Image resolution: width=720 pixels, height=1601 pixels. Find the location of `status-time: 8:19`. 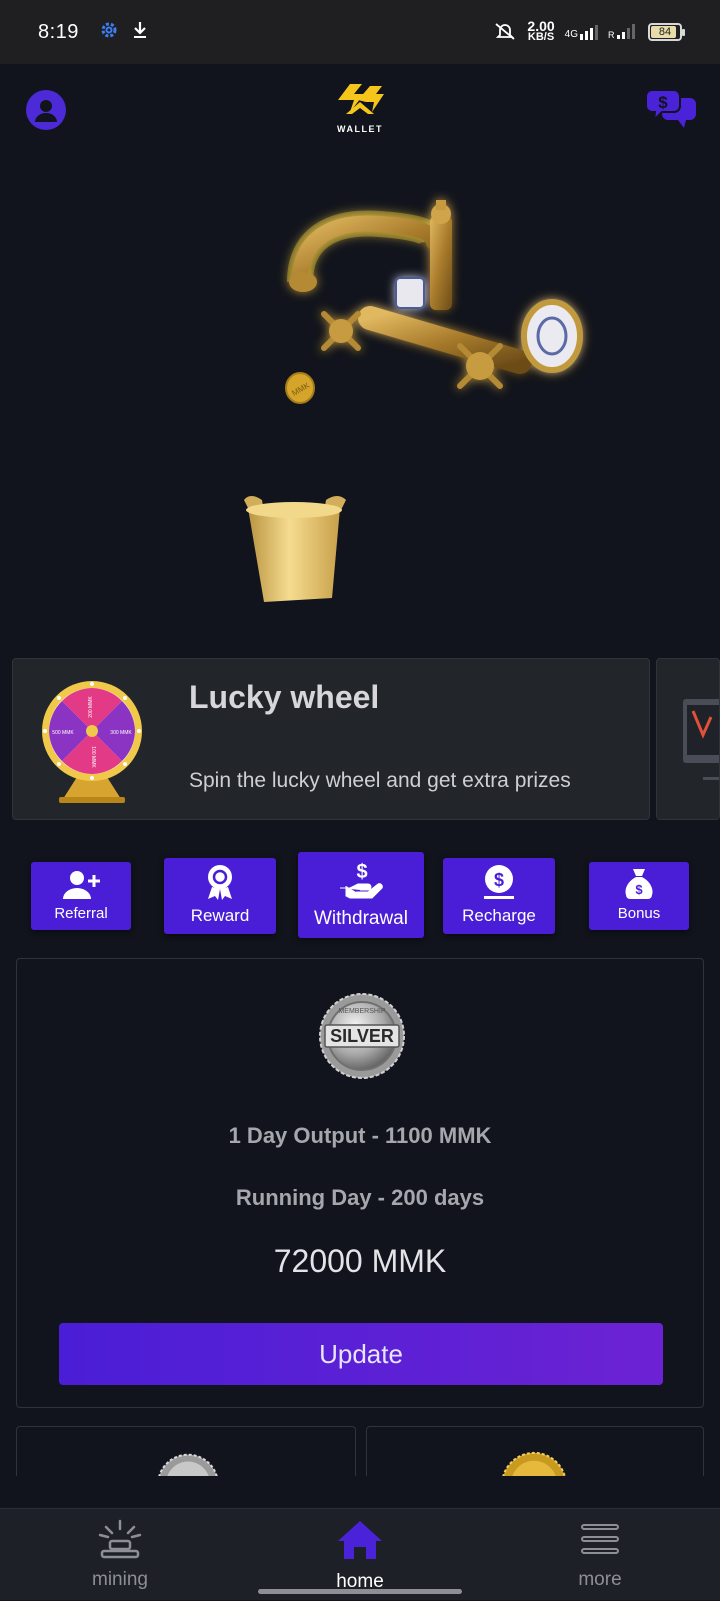

status-time: 8:19 is located at coordinates (58, 31).